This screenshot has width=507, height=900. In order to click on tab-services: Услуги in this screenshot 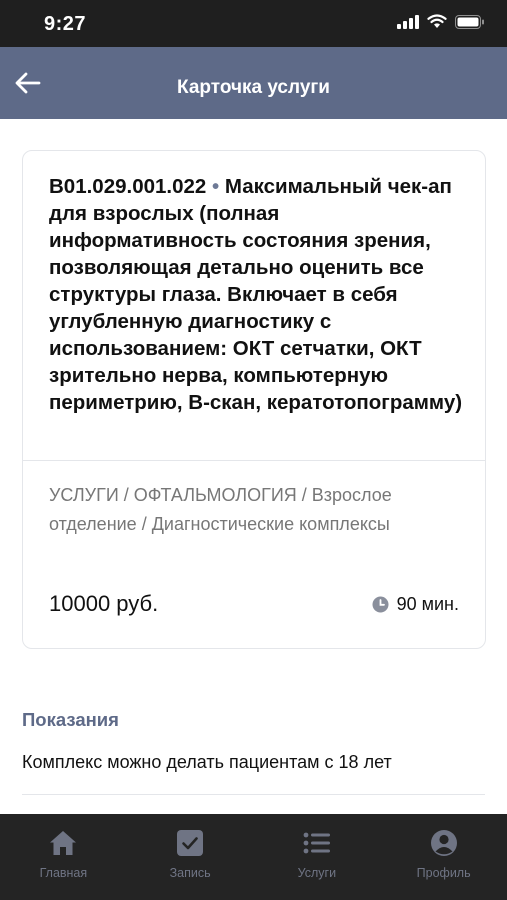, I will do `click(317, 857)`.